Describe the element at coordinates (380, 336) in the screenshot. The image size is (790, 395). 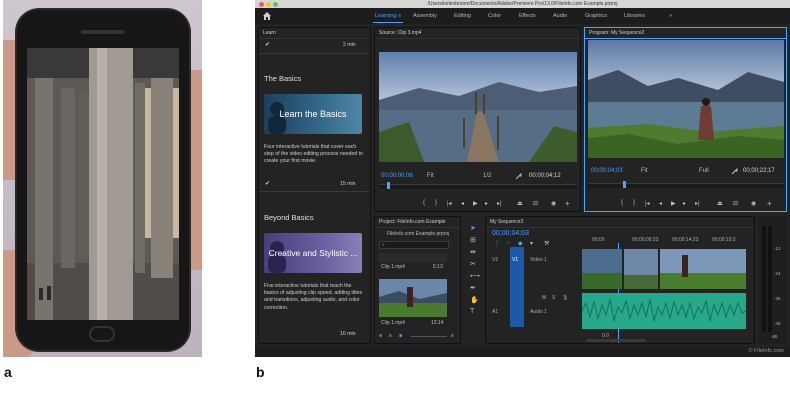
I see `lock-icon: ■` at that location.